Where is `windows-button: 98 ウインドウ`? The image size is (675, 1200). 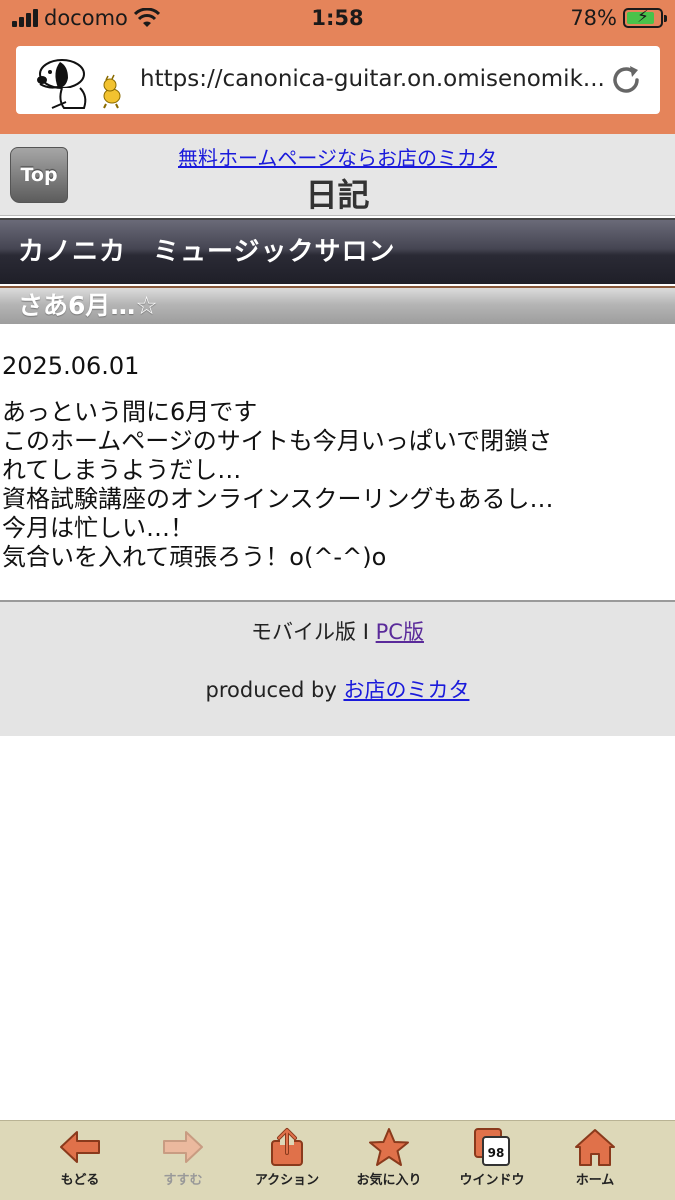 windows-button: 98 ウインドウ is located at coordinates (492, 1157).